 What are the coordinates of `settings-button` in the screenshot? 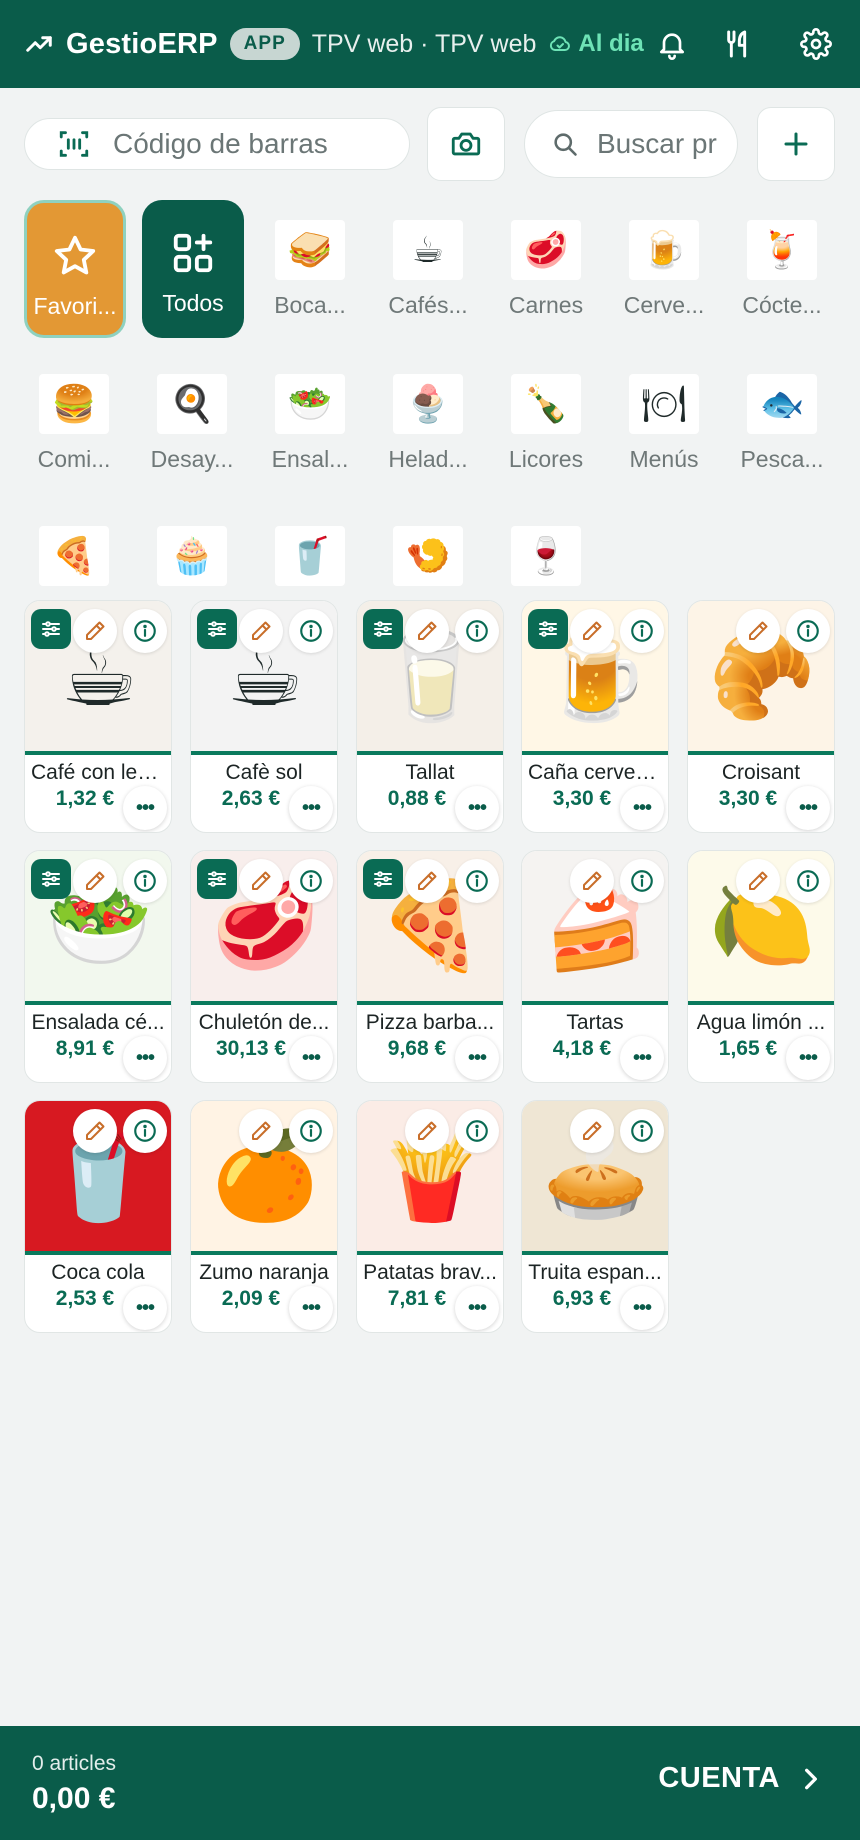 It's located at (816, 44).